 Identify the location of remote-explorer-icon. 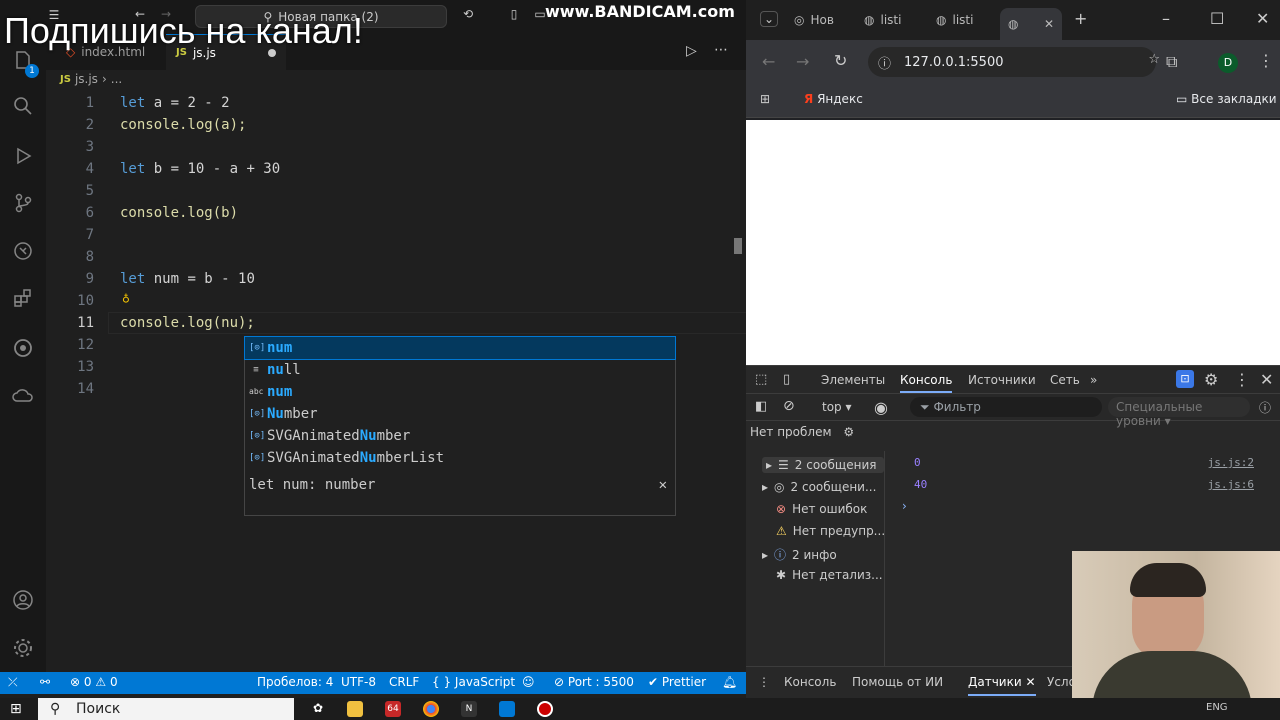
(23, 251).